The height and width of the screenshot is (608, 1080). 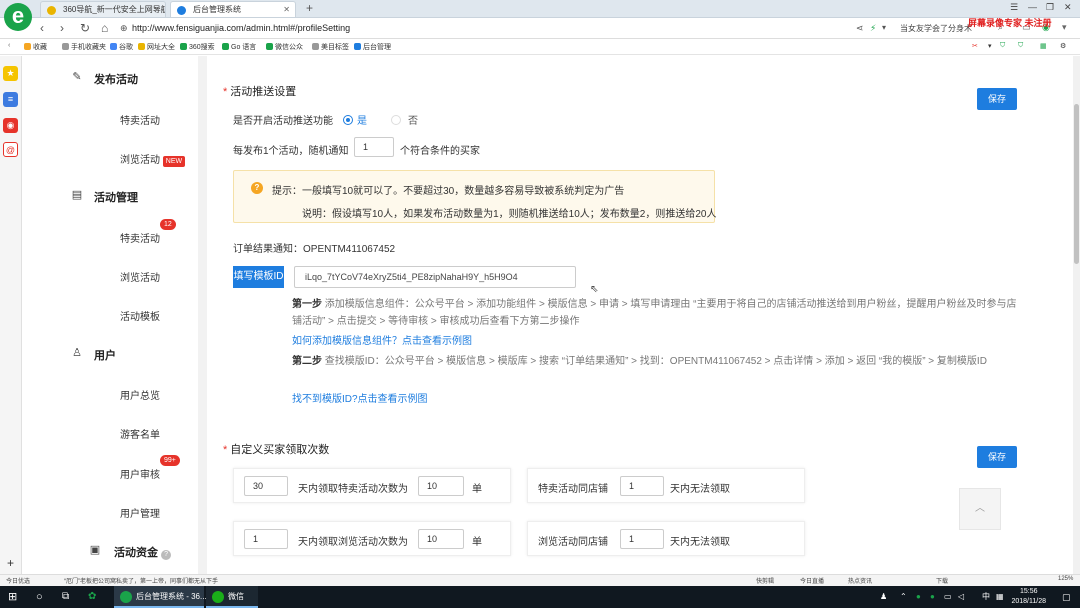 I want to click on menu-item-manage-browse: 浏览活动, so click(x=140, y=276).